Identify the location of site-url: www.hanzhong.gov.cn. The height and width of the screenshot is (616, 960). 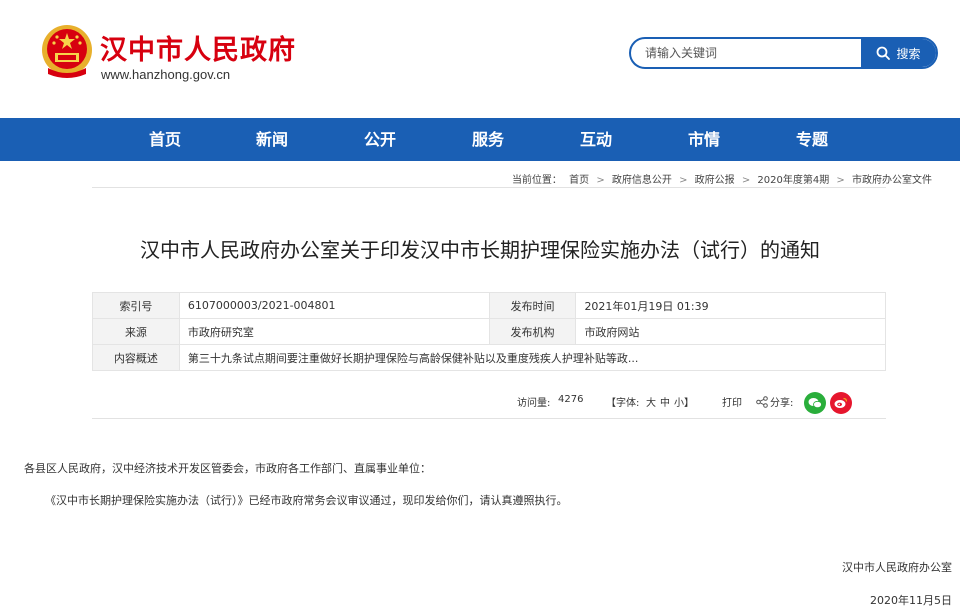
(165, 74).